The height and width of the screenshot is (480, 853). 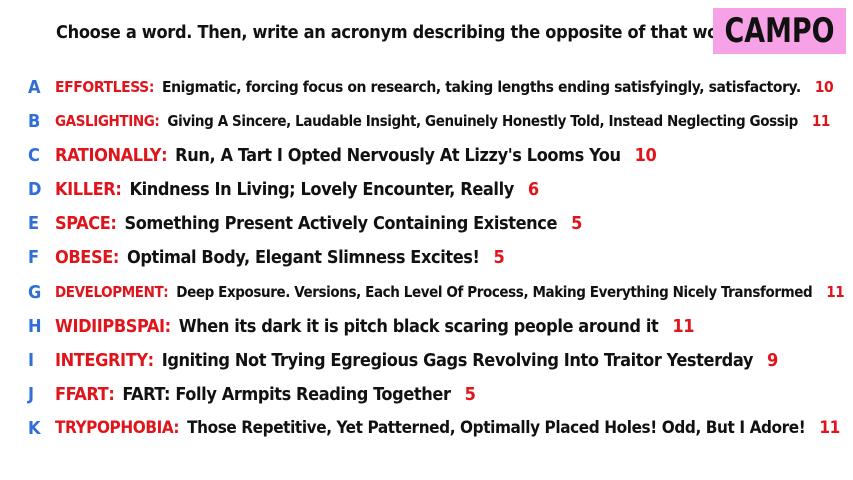 What do you see at coordinates (101, 360) in the screenshot?
I see `row-word: INTEGRITY` at bounding box center [101, 360].